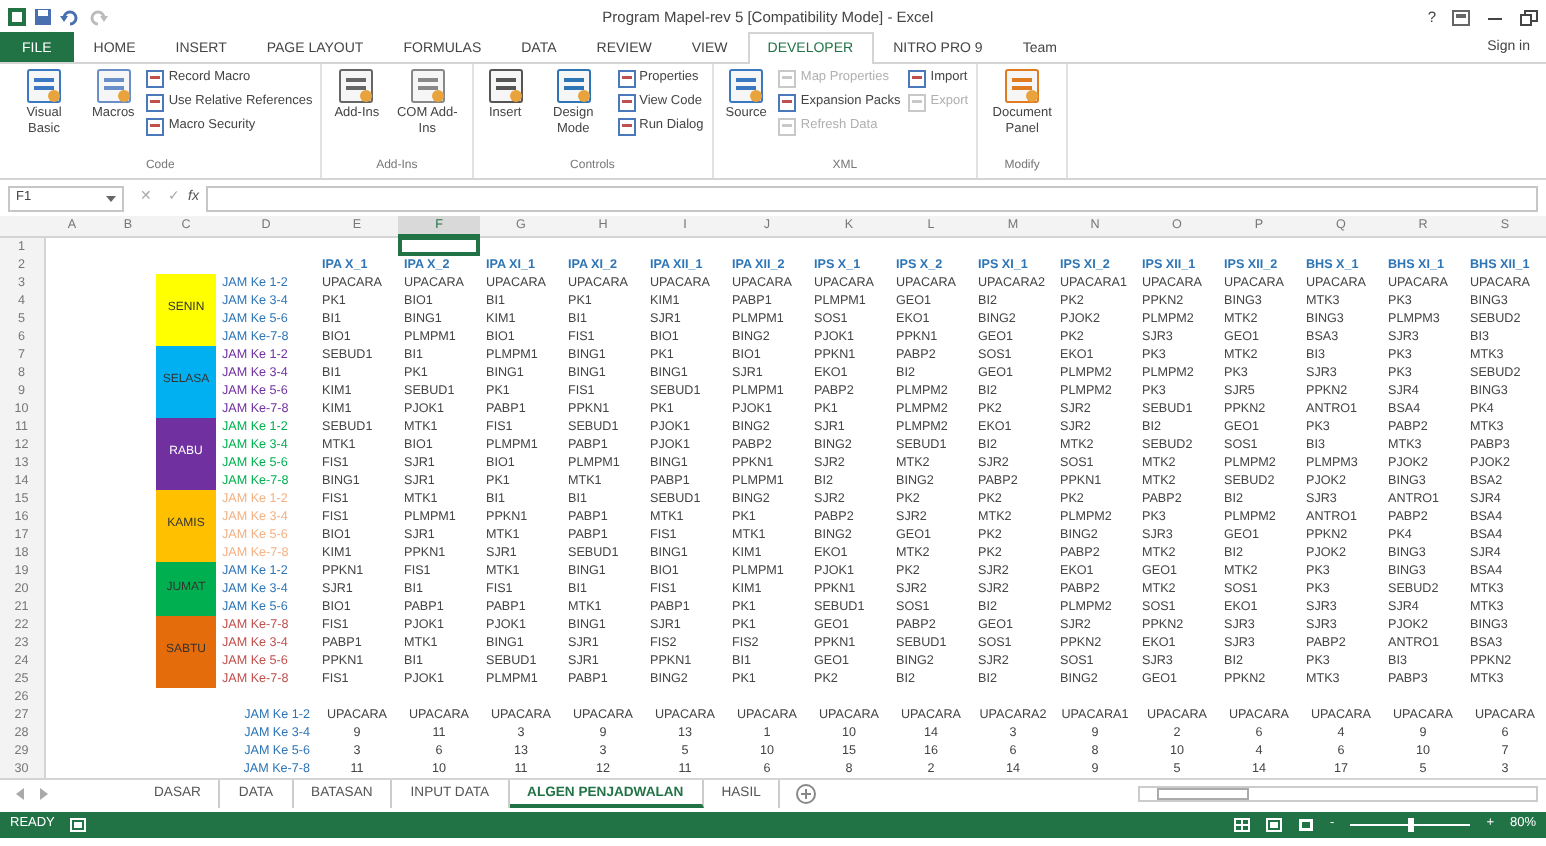 This screenshot has width=1546, height=846. Describe the element at coordinates (17, 17) in the screenshot. I see `excel-logo-icon` at that location.